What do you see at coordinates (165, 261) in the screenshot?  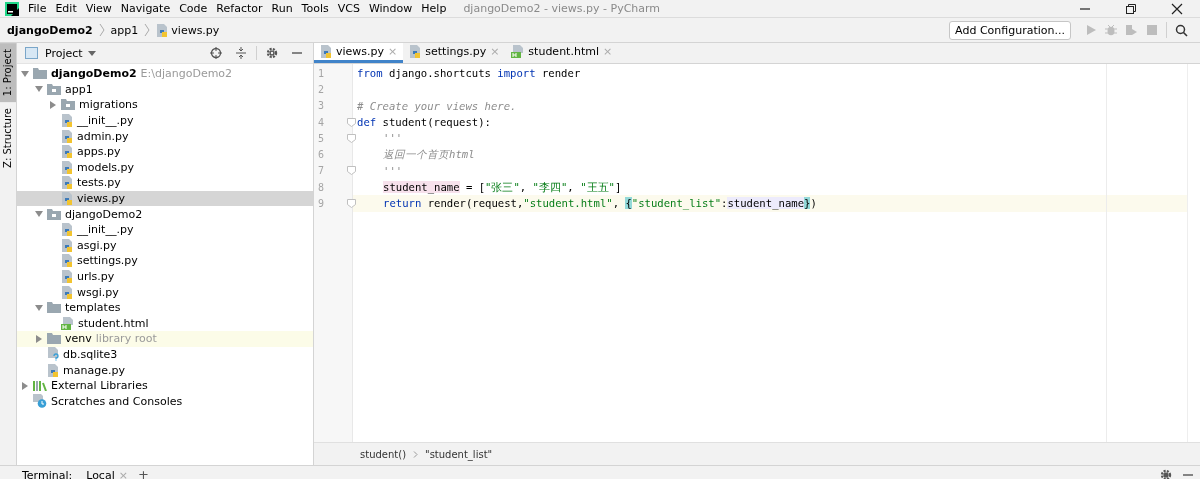 I see `tree-item: settings.py` at bounding box center [165, 261].